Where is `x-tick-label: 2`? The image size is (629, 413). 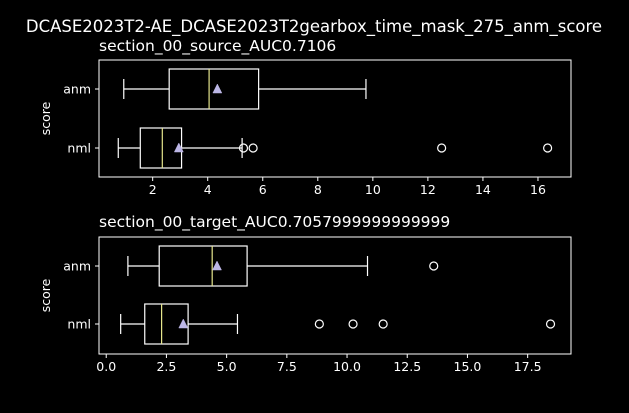 x-tick-label: 2 is located at coordinates (153, 189).